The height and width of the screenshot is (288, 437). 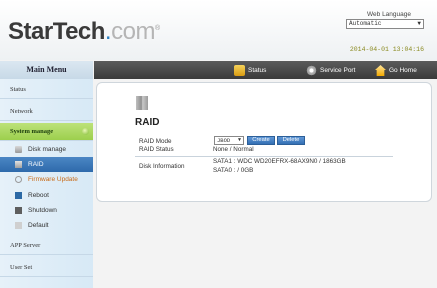 What do you see at coordinates (46, 246) in the screenshot?
I see `sidebar-item-app-server: APP Server` at bounding box center [46, 246].